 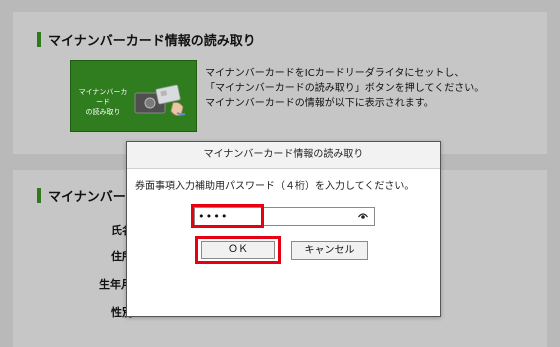 What do you see at coordinates (283, 155) in the screenshot?
I see `dialog-title: マイナンバーカード情報の読み取り` at bounding box center [283, 155].